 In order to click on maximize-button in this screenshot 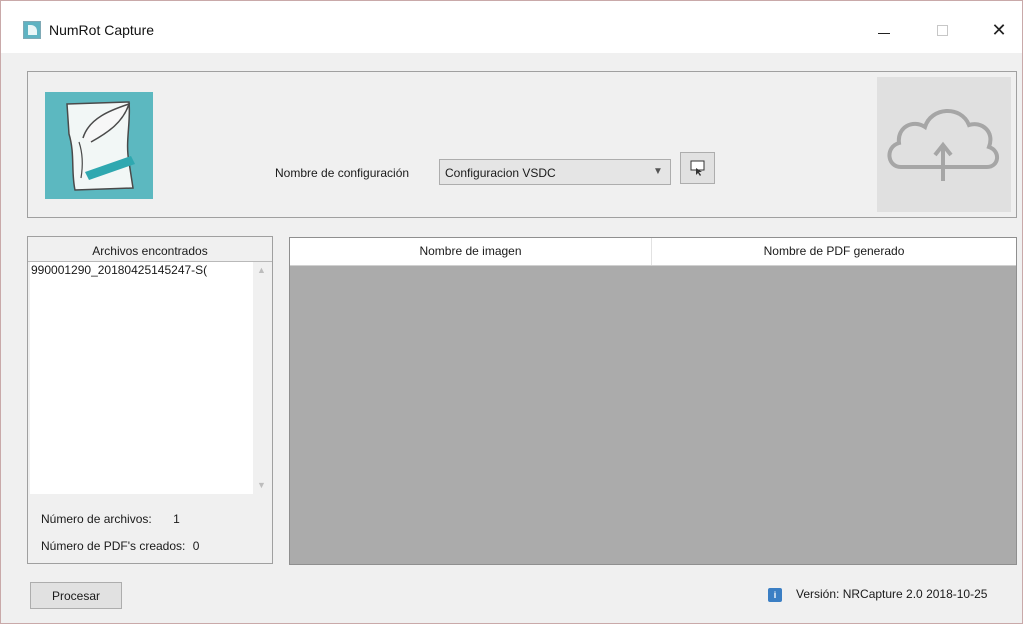, I will do `click(942, 30)`.